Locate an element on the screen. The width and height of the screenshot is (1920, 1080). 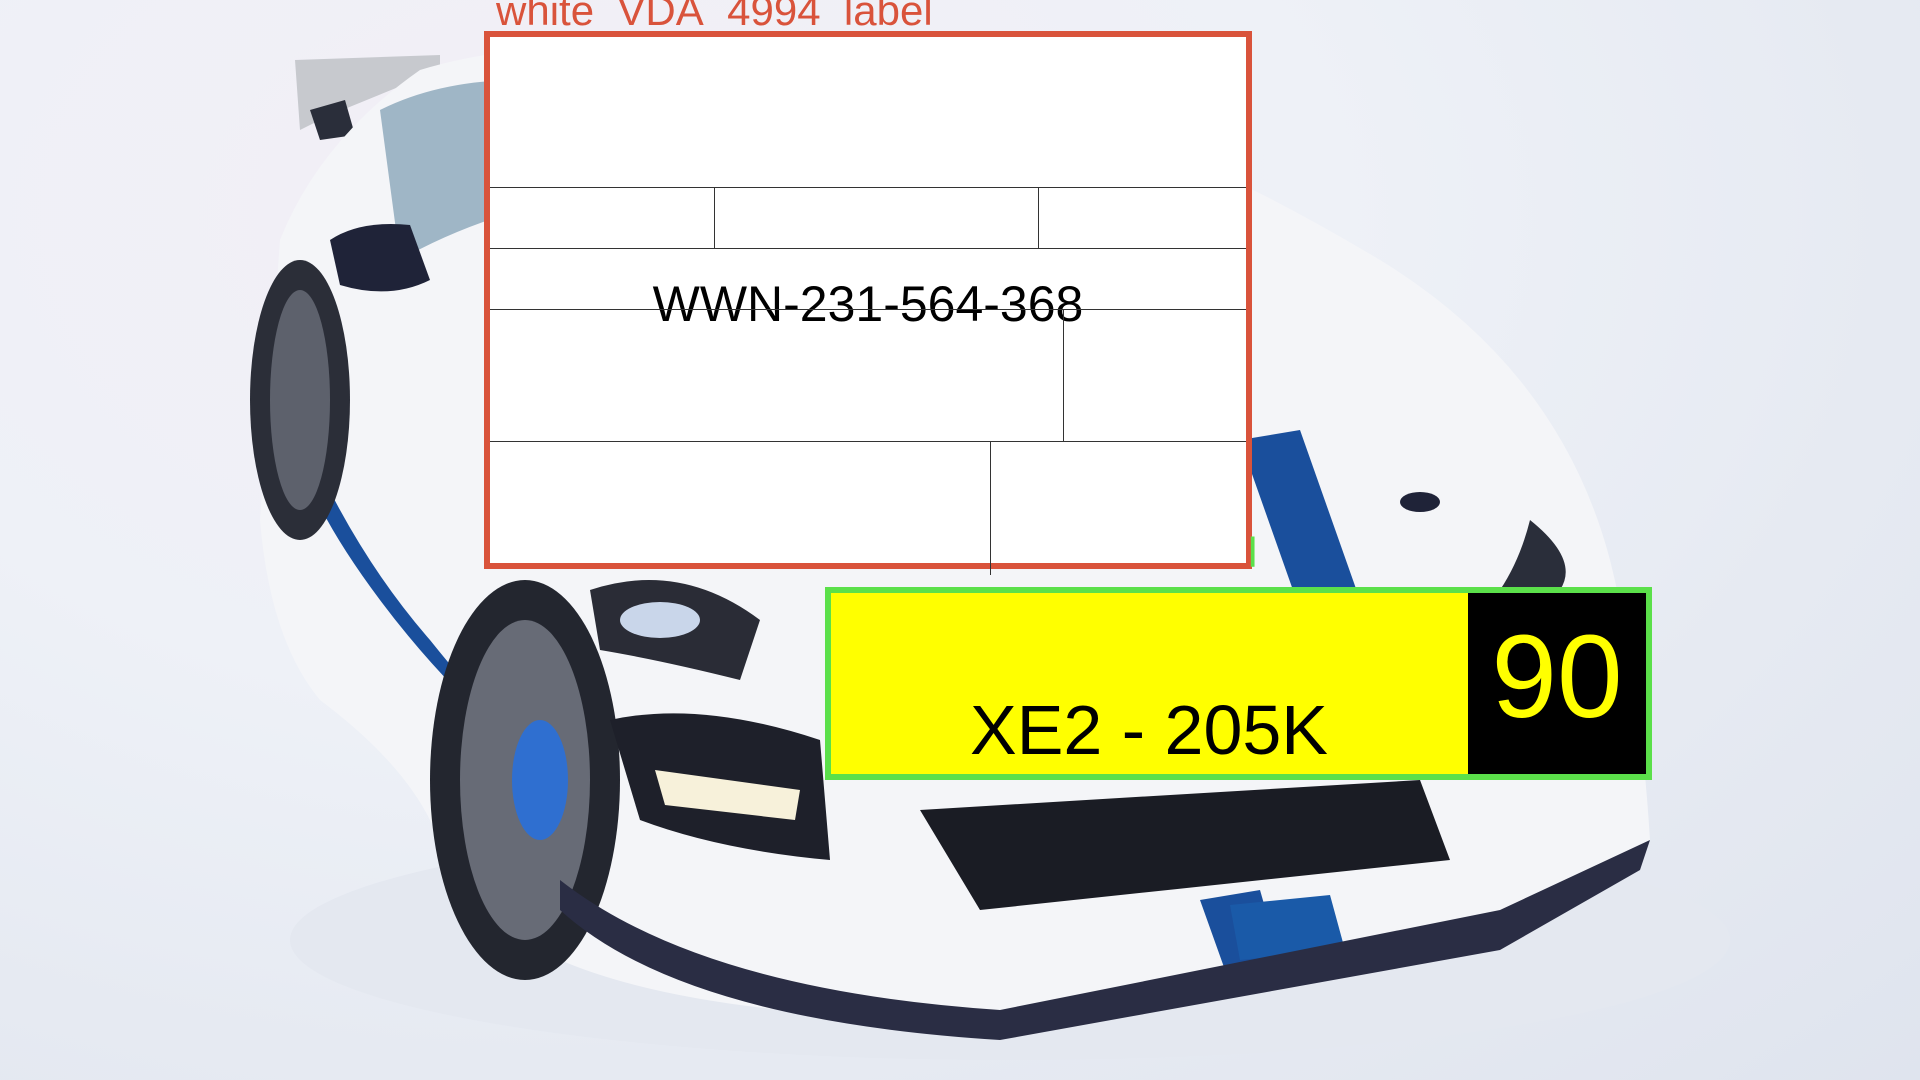
label-code-text: WWN-231-564-368 is located at coordinates (868, 304).